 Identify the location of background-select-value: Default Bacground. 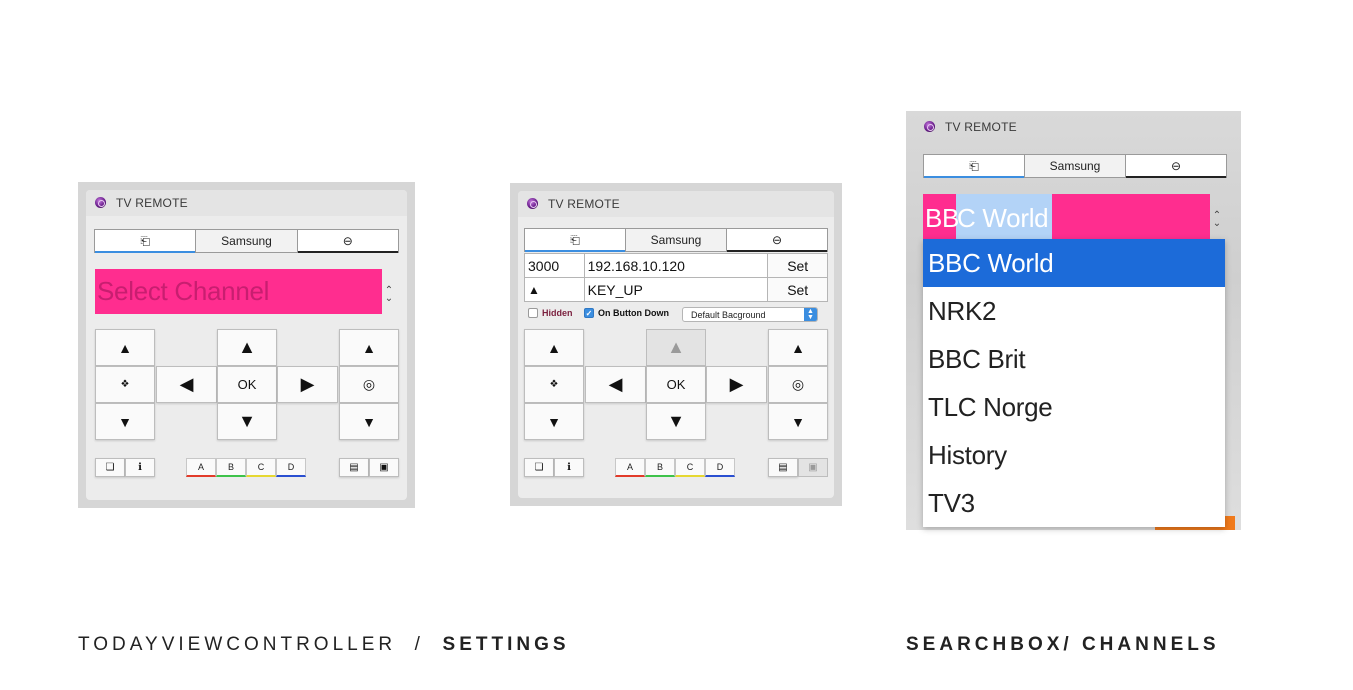
(728, 314).